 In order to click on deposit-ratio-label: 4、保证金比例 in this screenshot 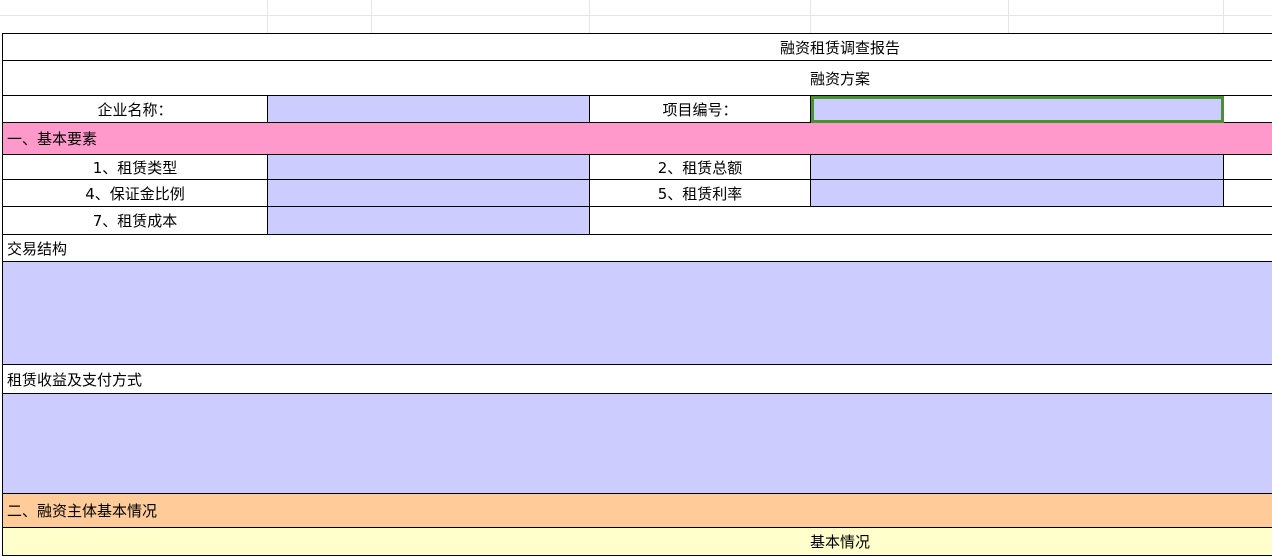, I will do `click(135, 193)`.